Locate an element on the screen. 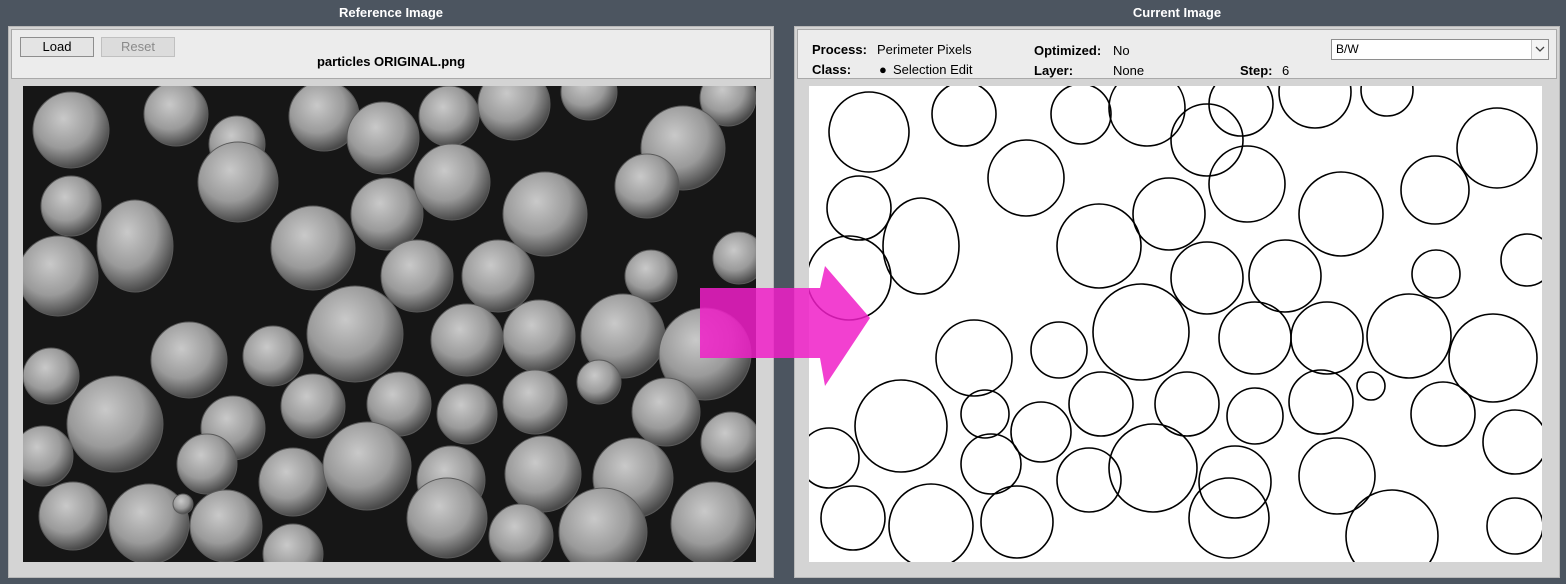 The image size is (1566, 584). process-value: Perimeter Pixels is located at coordinates (924, 49).